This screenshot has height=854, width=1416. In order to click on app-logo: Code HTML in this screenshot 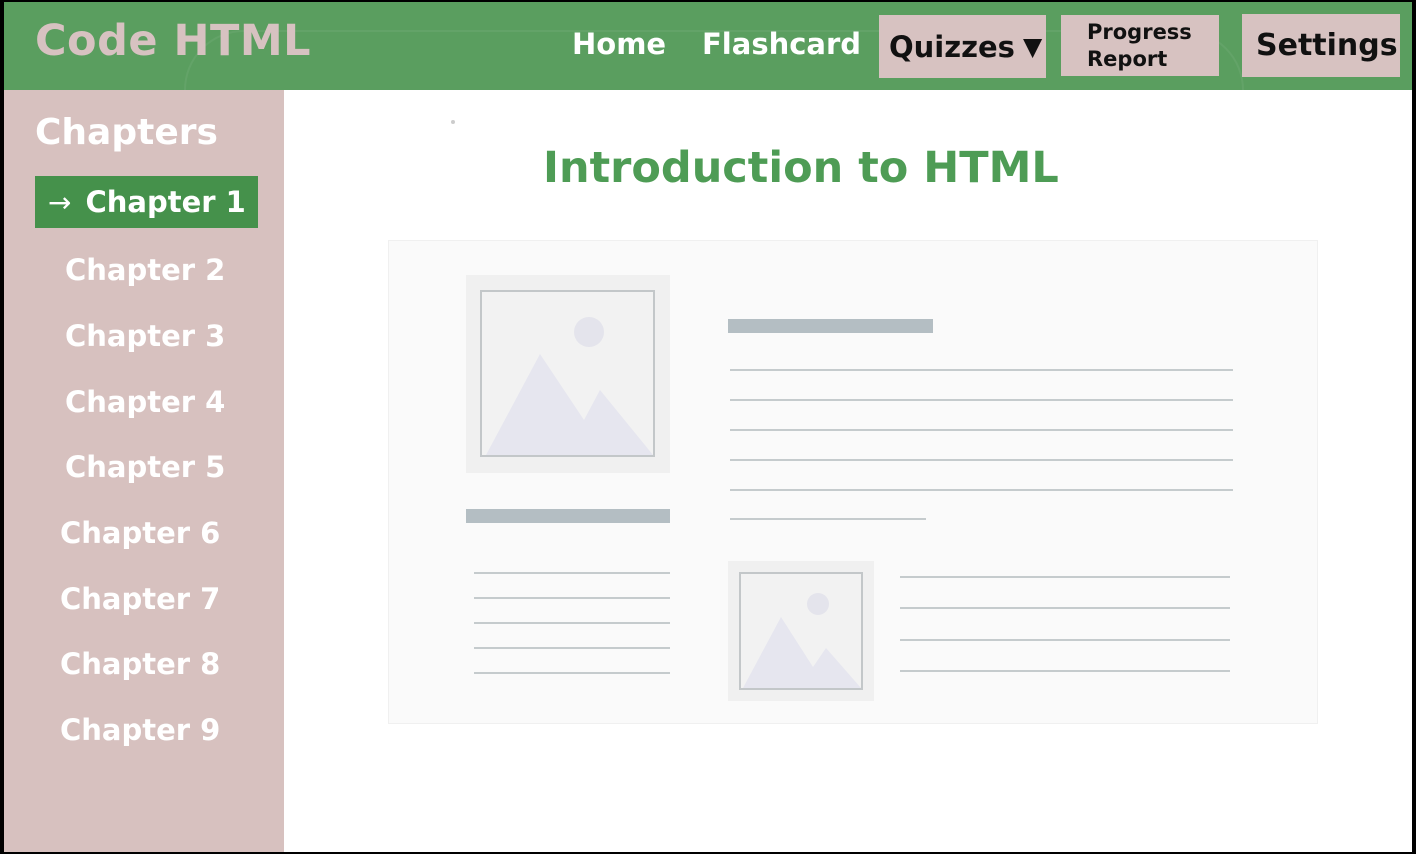, I will do `click(173, 41)`.